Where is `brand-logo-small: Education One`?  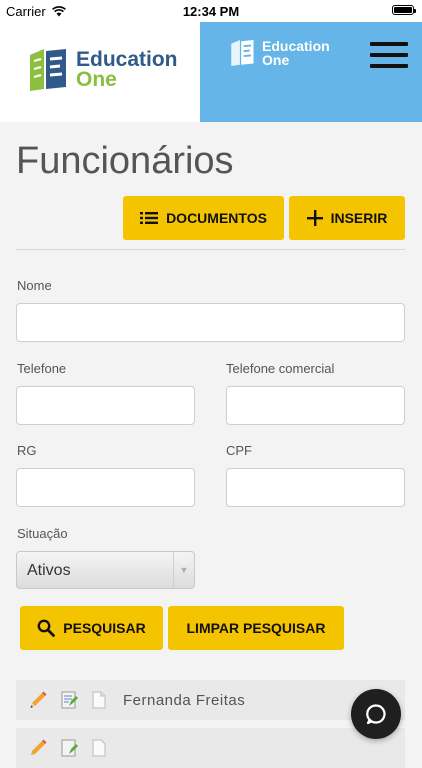 brand-logo-small: Education One is located at coordinates (280, 53).